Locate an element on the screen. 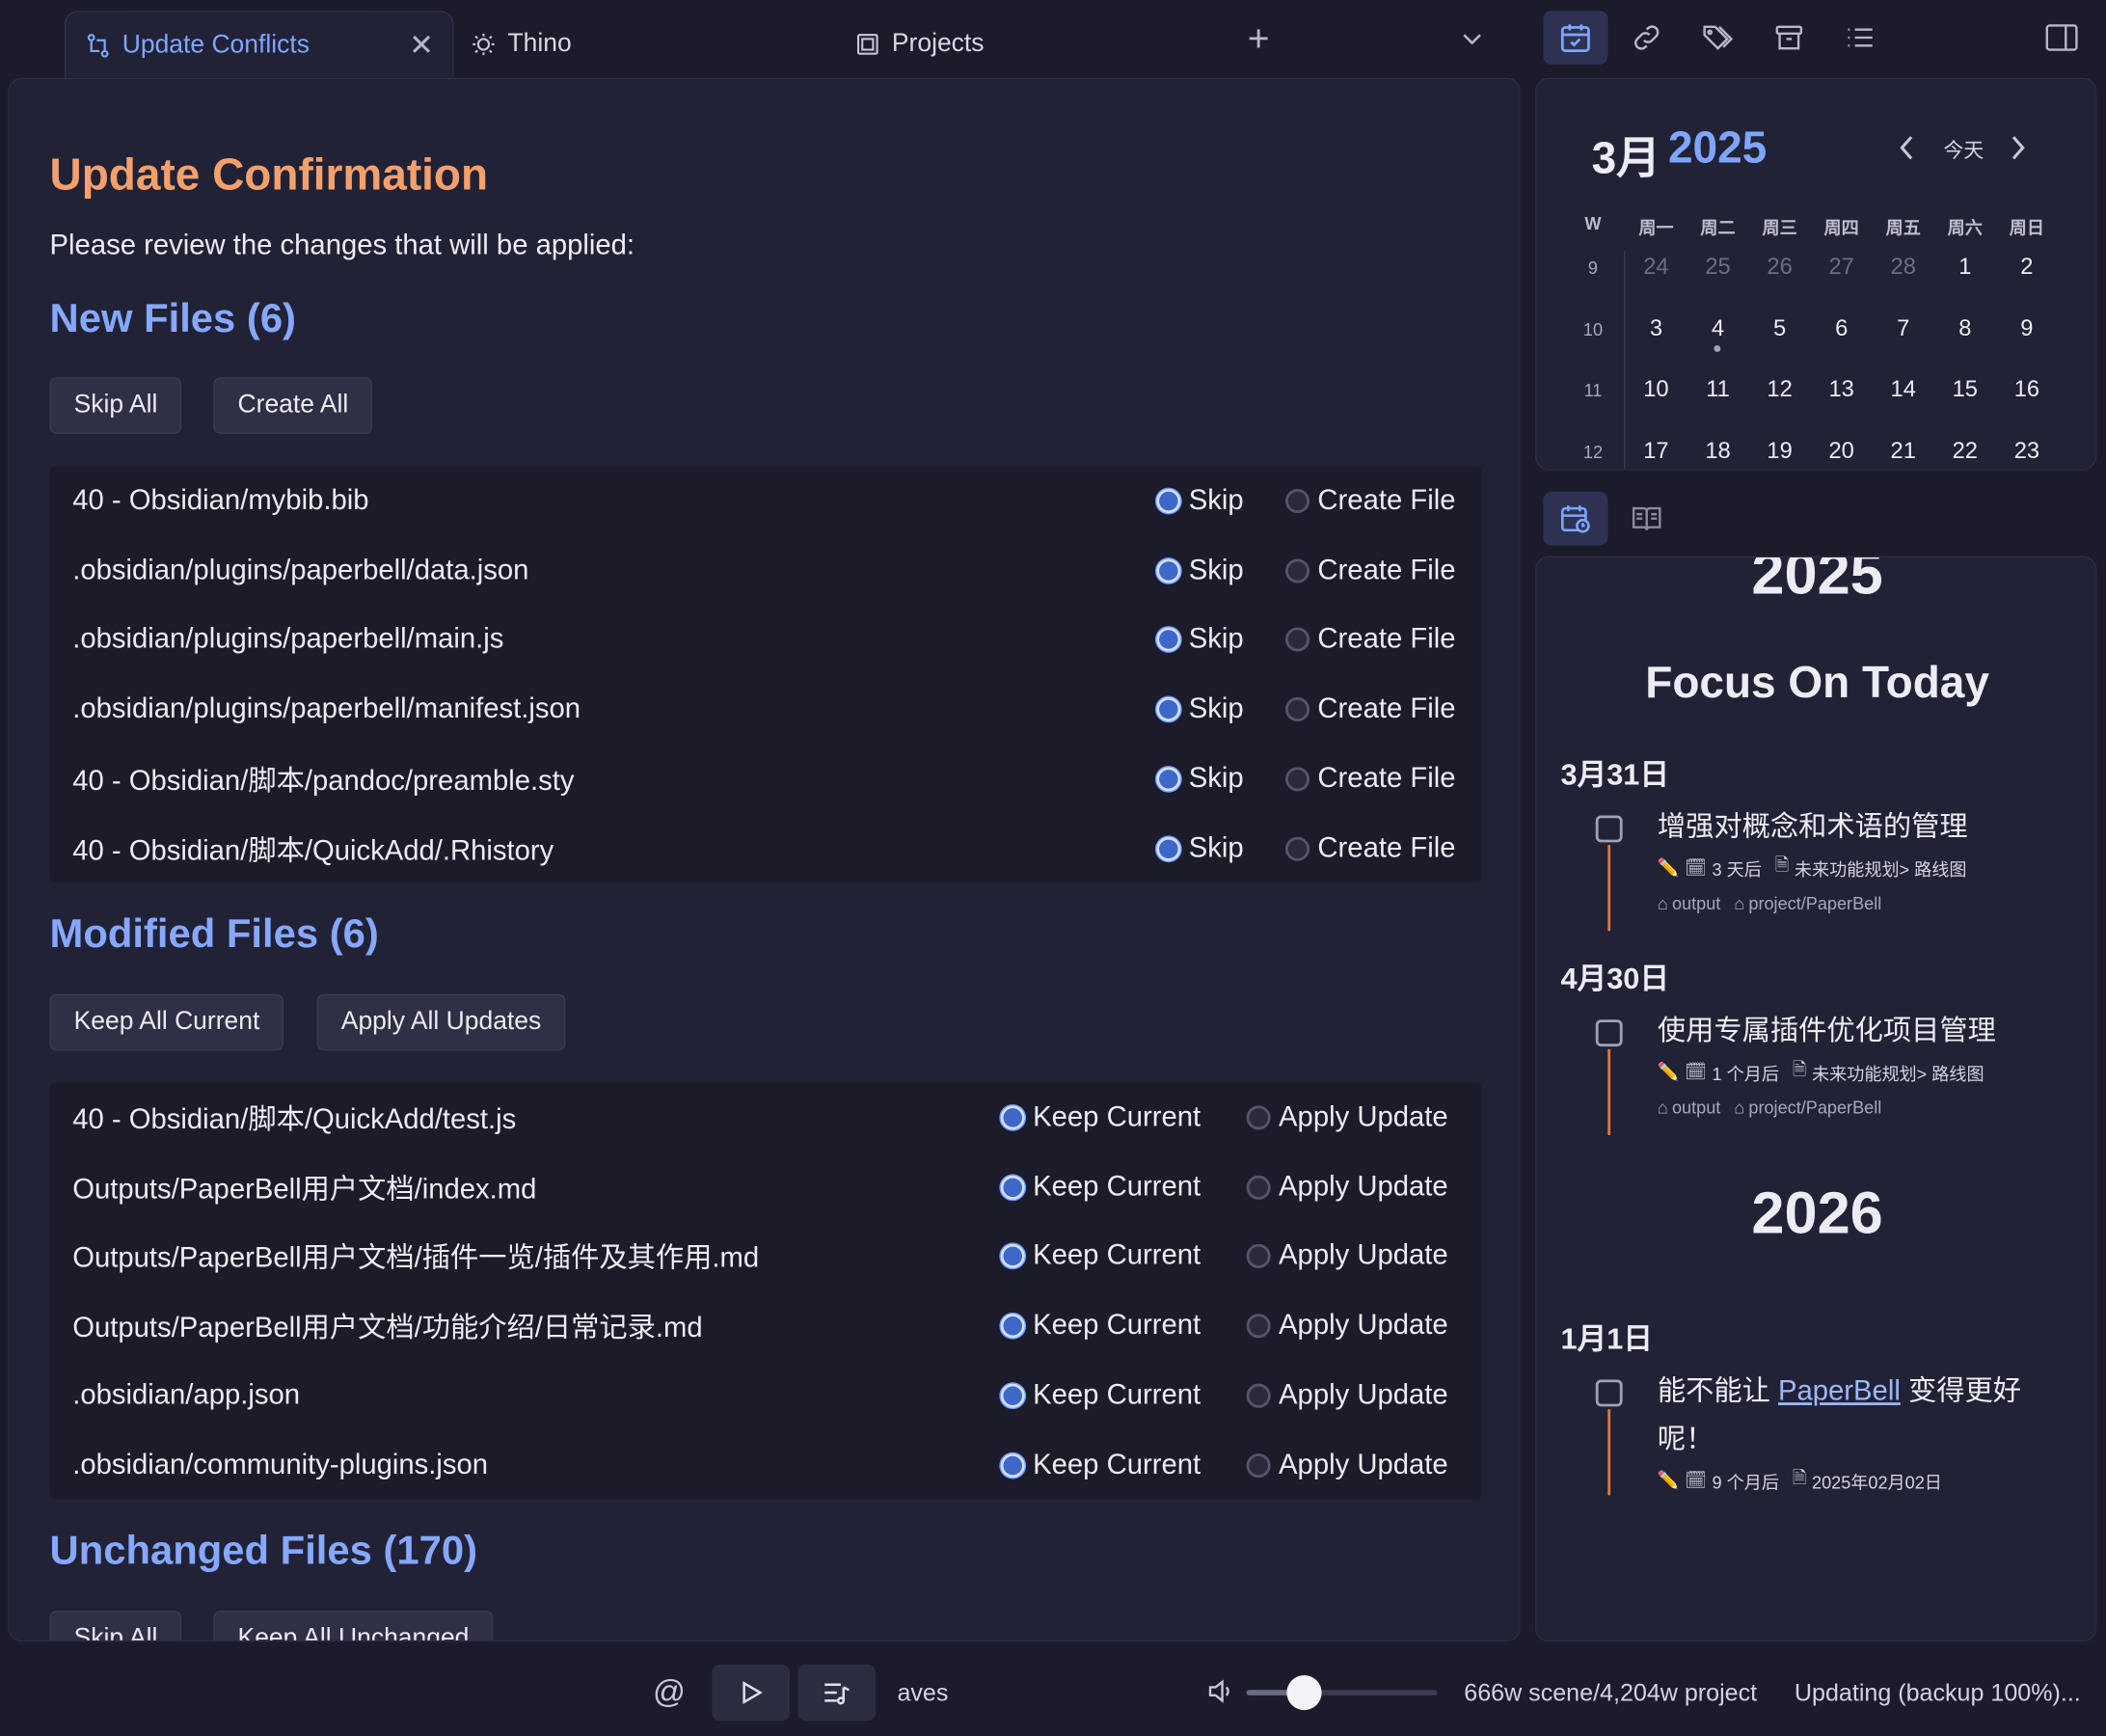 This screenshot has width=2106, height=1736. calendar-day: 23 is located at coordinates (2027, 451).